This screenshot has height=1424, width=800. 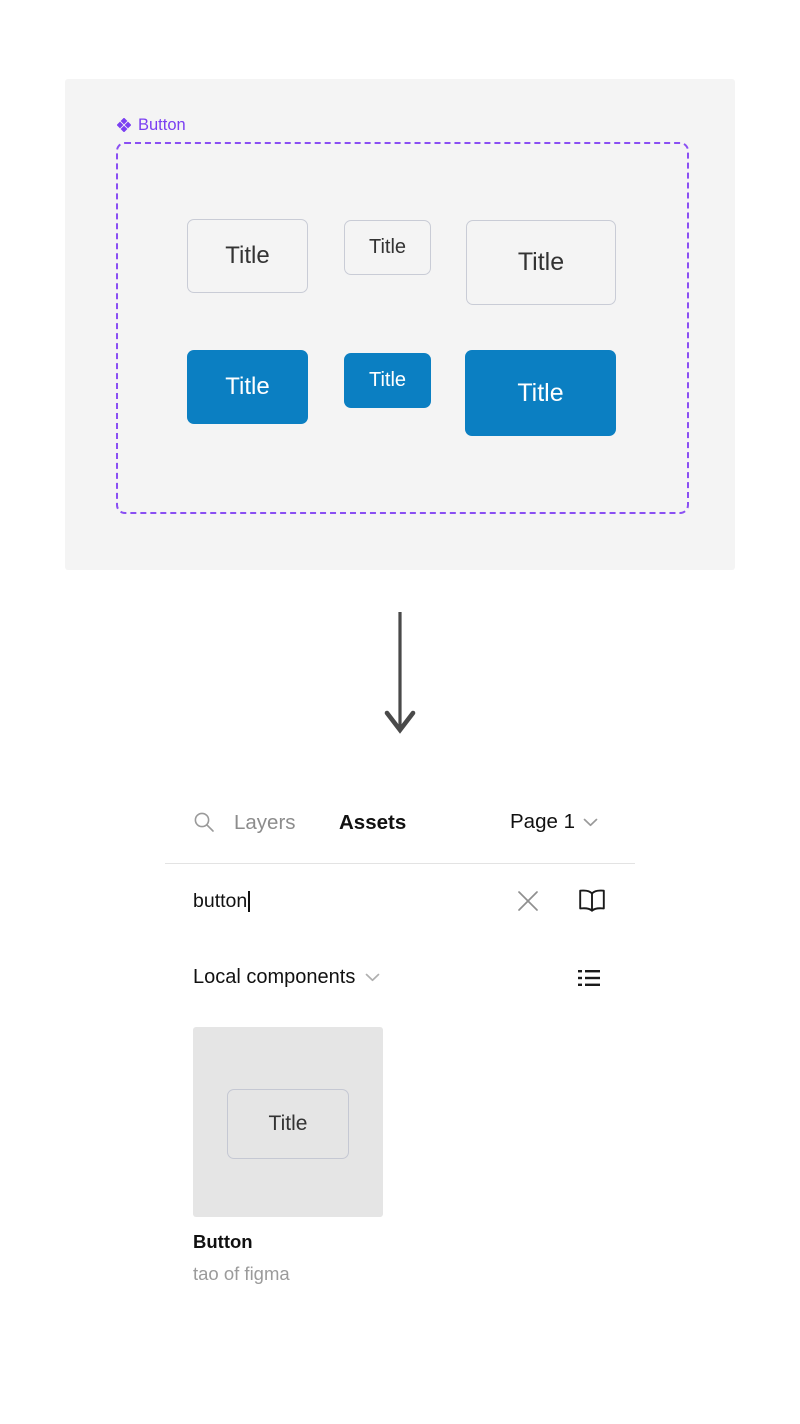 I want to click on asset-preview-button: Title, so click(x=288, y=1124).